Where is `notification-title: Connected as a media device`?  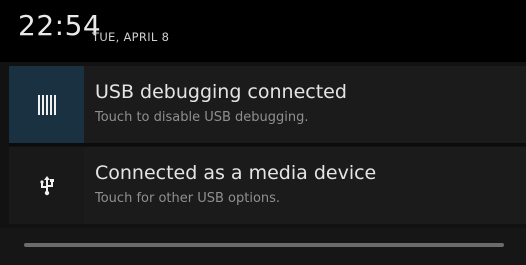 notification-title: Connected as a media device is located at coordinates (236, 173).